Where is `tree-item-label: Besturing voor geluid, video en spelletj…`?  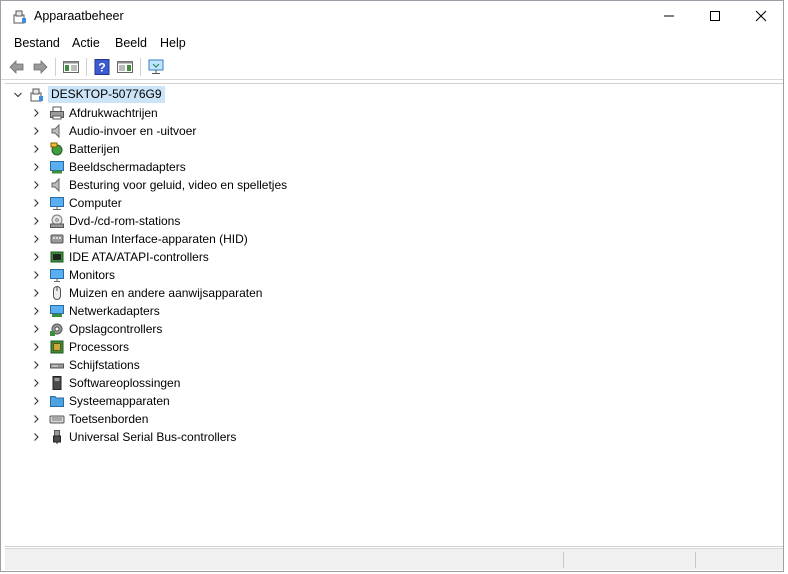
tree-item-label: Besturing voor geluid, video en spelletj… is located at coordinates (178, 185).